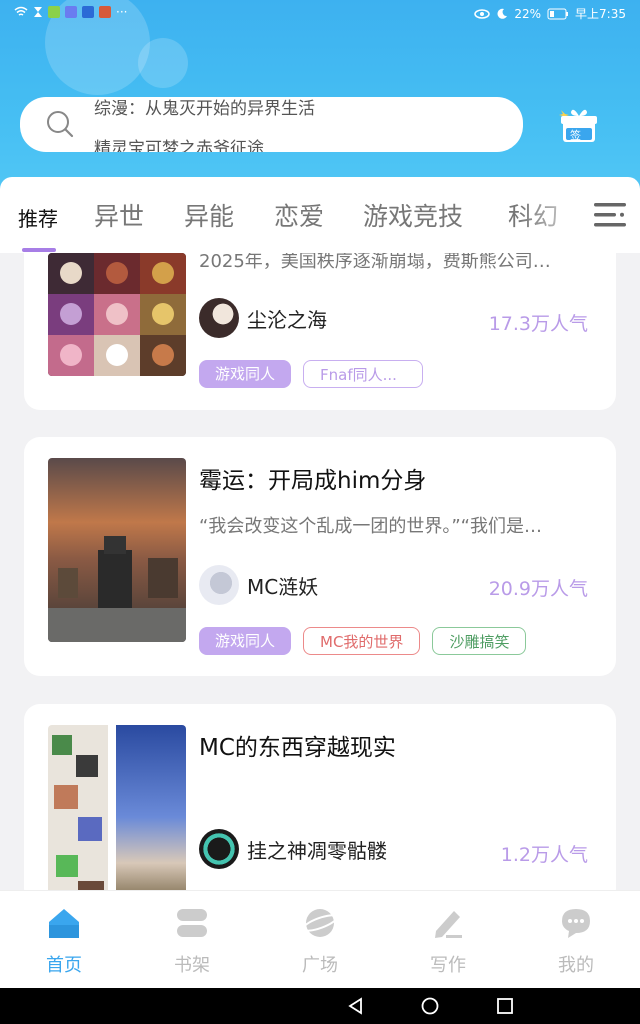  What do you see at coordinates (558, 13) in the screenshot?
I see `battery-icon` at bounding box center [558, 13].